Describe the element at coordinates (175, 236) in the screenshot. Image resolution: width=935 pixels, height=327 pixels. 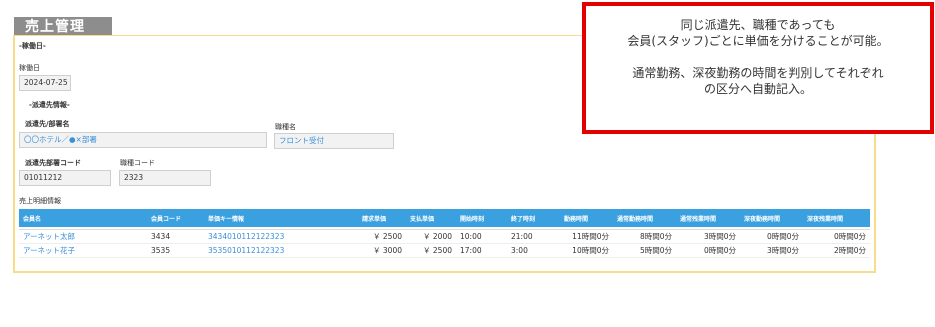
I see `member-code-cell: 3434` at that location.